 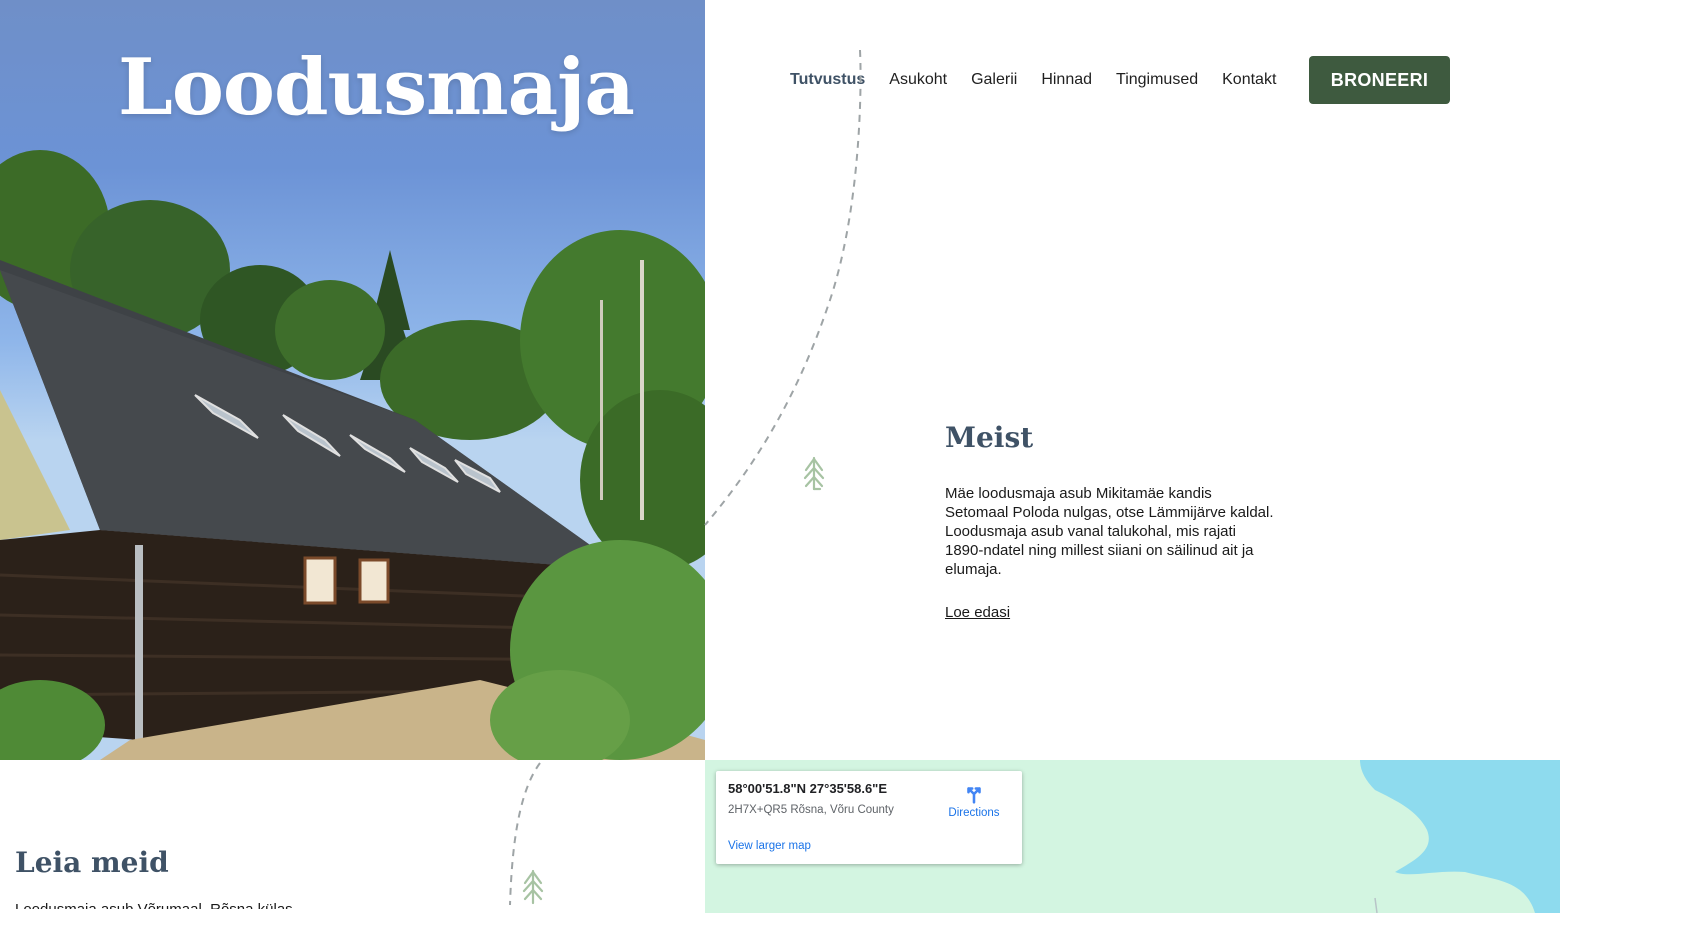 What do you see at coordinates (1157, 80) in the screenshot?
I see `nav-item-tingimused: Tingimused` at bounding box center [1157, 80].